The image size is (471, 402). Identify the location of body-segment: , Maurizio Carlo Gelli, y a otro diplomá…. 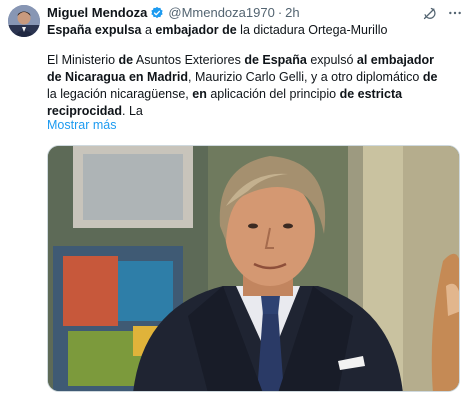
(305, 77).